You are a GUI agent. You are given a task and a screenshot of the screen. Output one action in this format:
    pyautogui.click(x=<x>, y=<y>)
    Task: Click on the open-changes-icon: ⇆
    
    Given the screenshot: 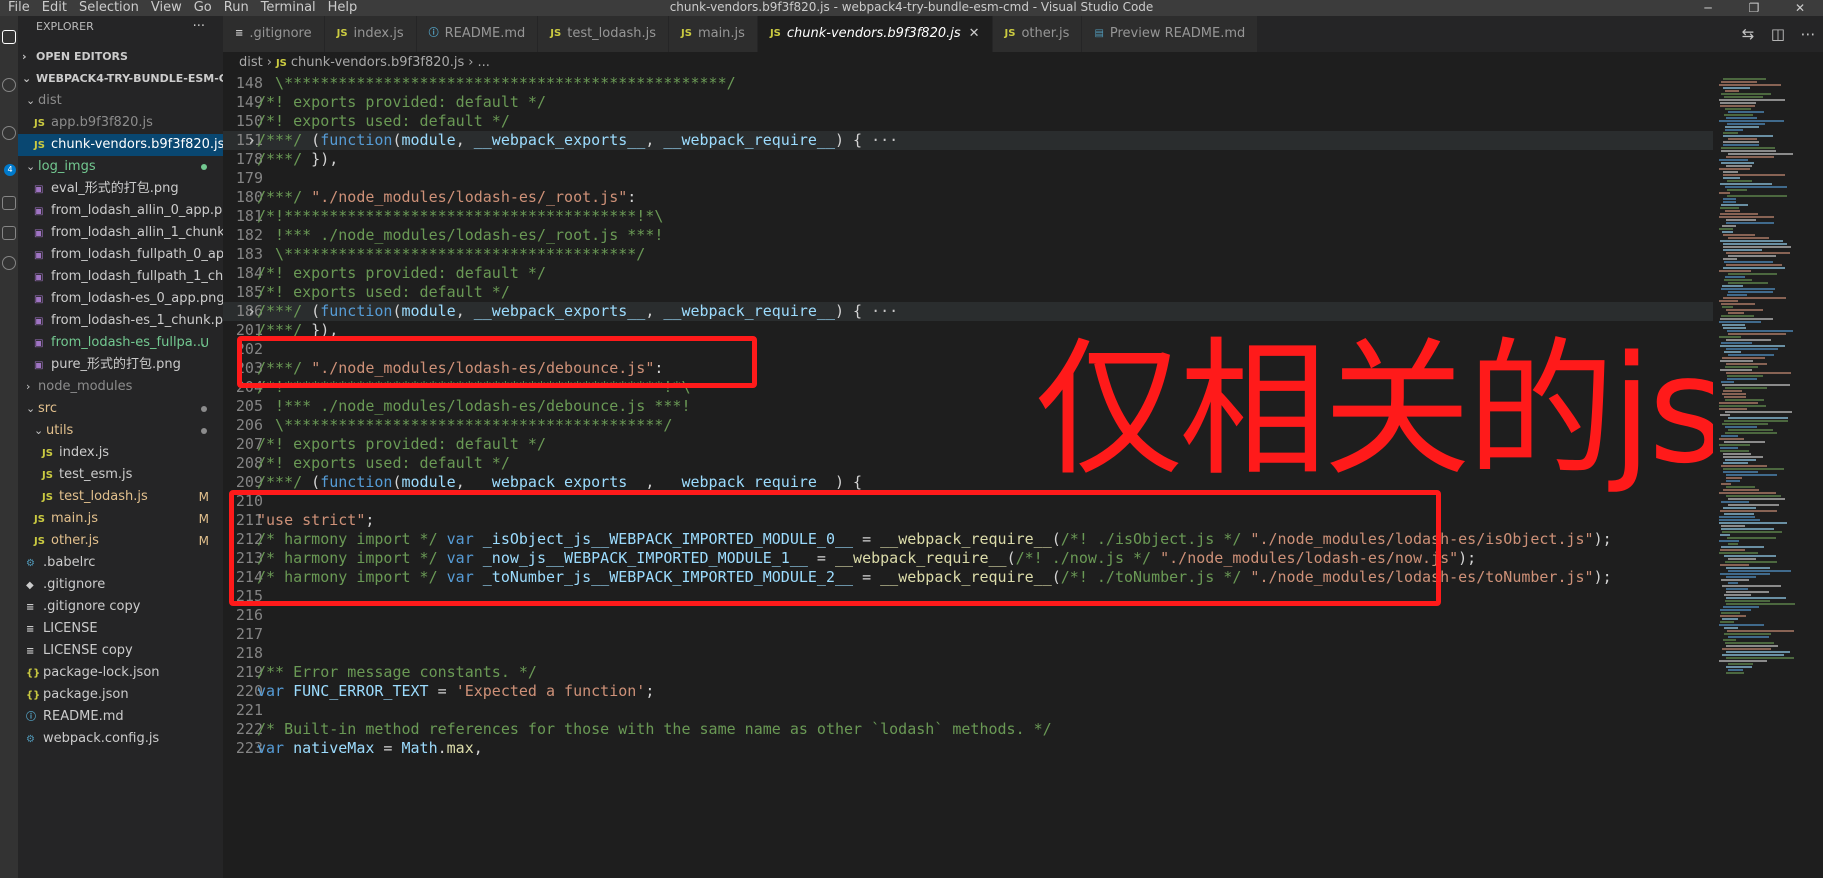 What is the action you would take?
    pyautogui.click(x=1748, y=34)
    